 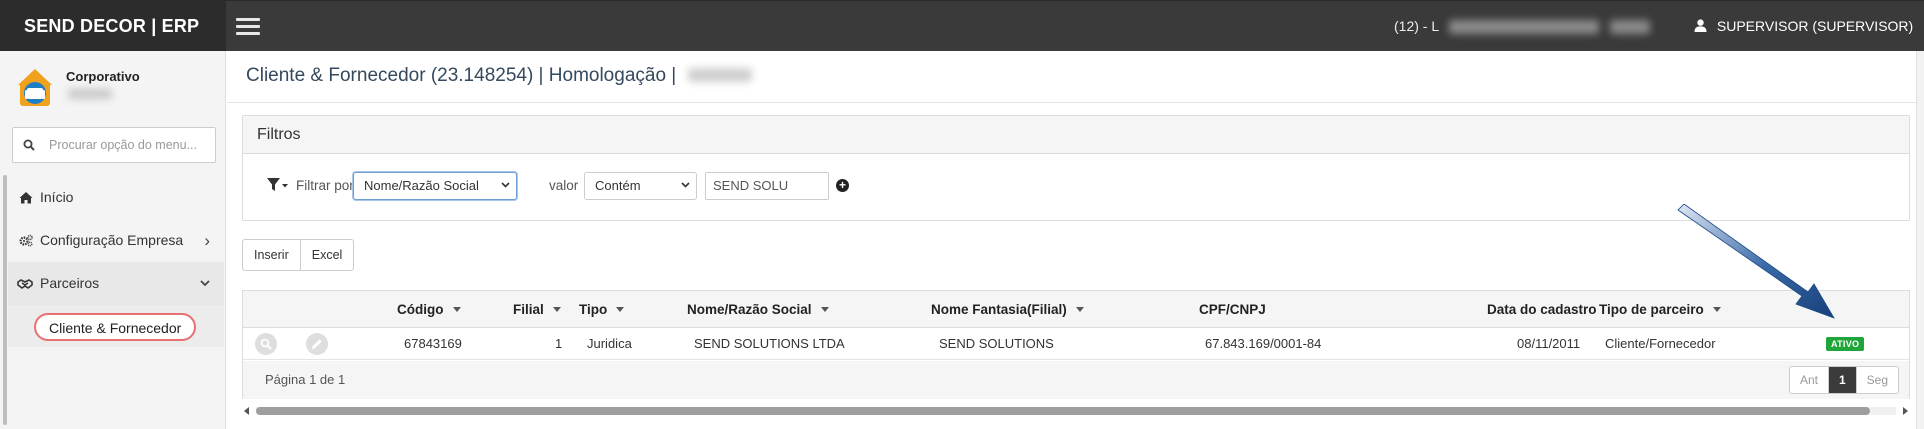 I want to click on filter-icon, so click(x=278, y=185).